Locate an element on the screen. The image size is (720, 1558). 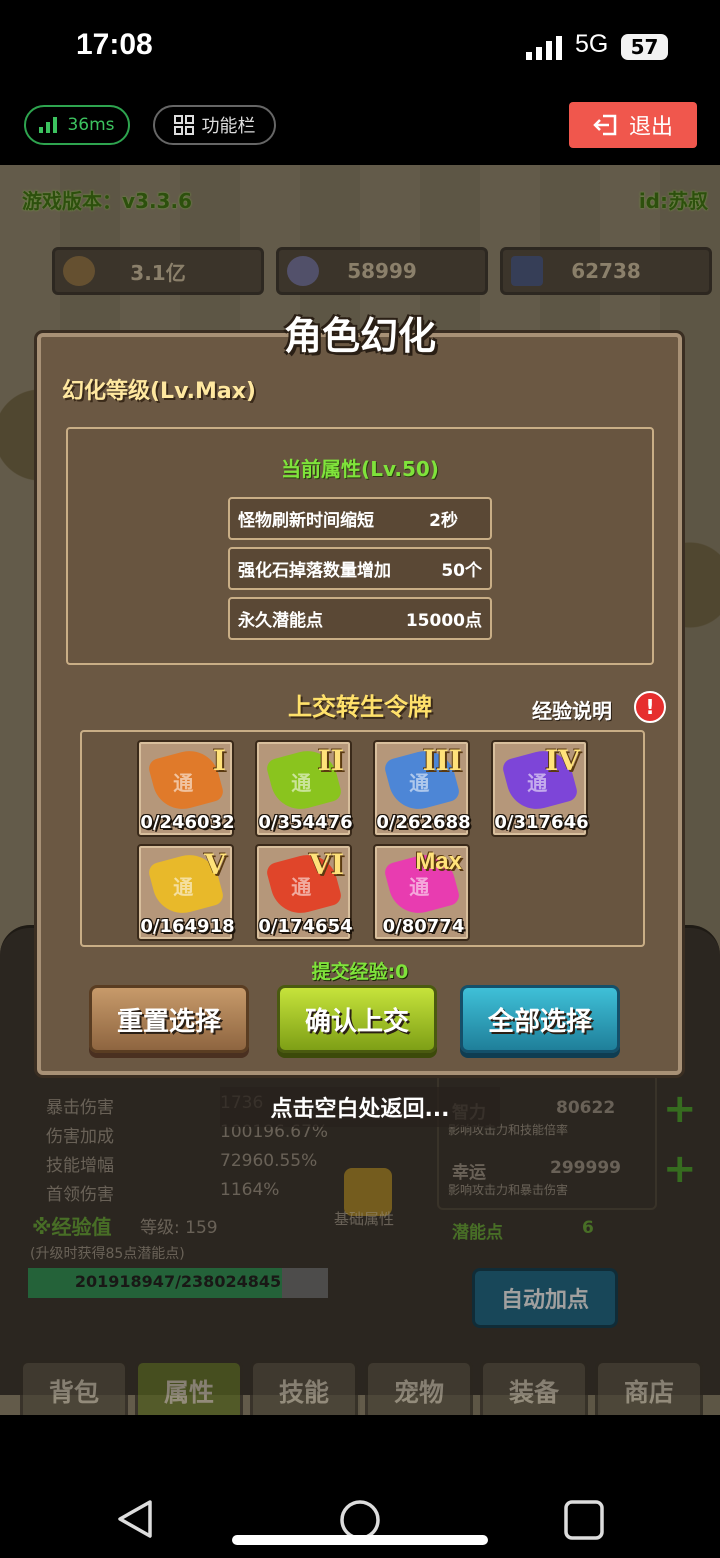
exit-button: 退出 is located at coordinates (633, 125).